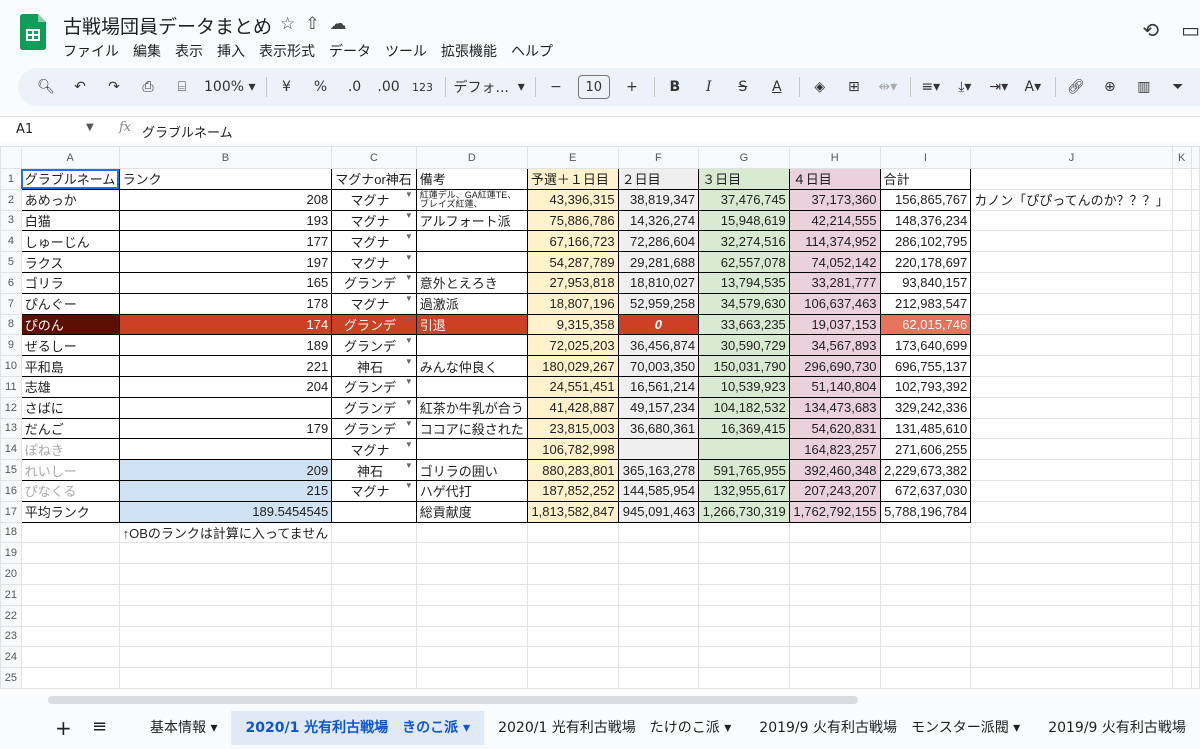 Image resolution: width=1200 pixels, height=749 pixels. I want to click on cell-b7: 178, so click(225, 303).